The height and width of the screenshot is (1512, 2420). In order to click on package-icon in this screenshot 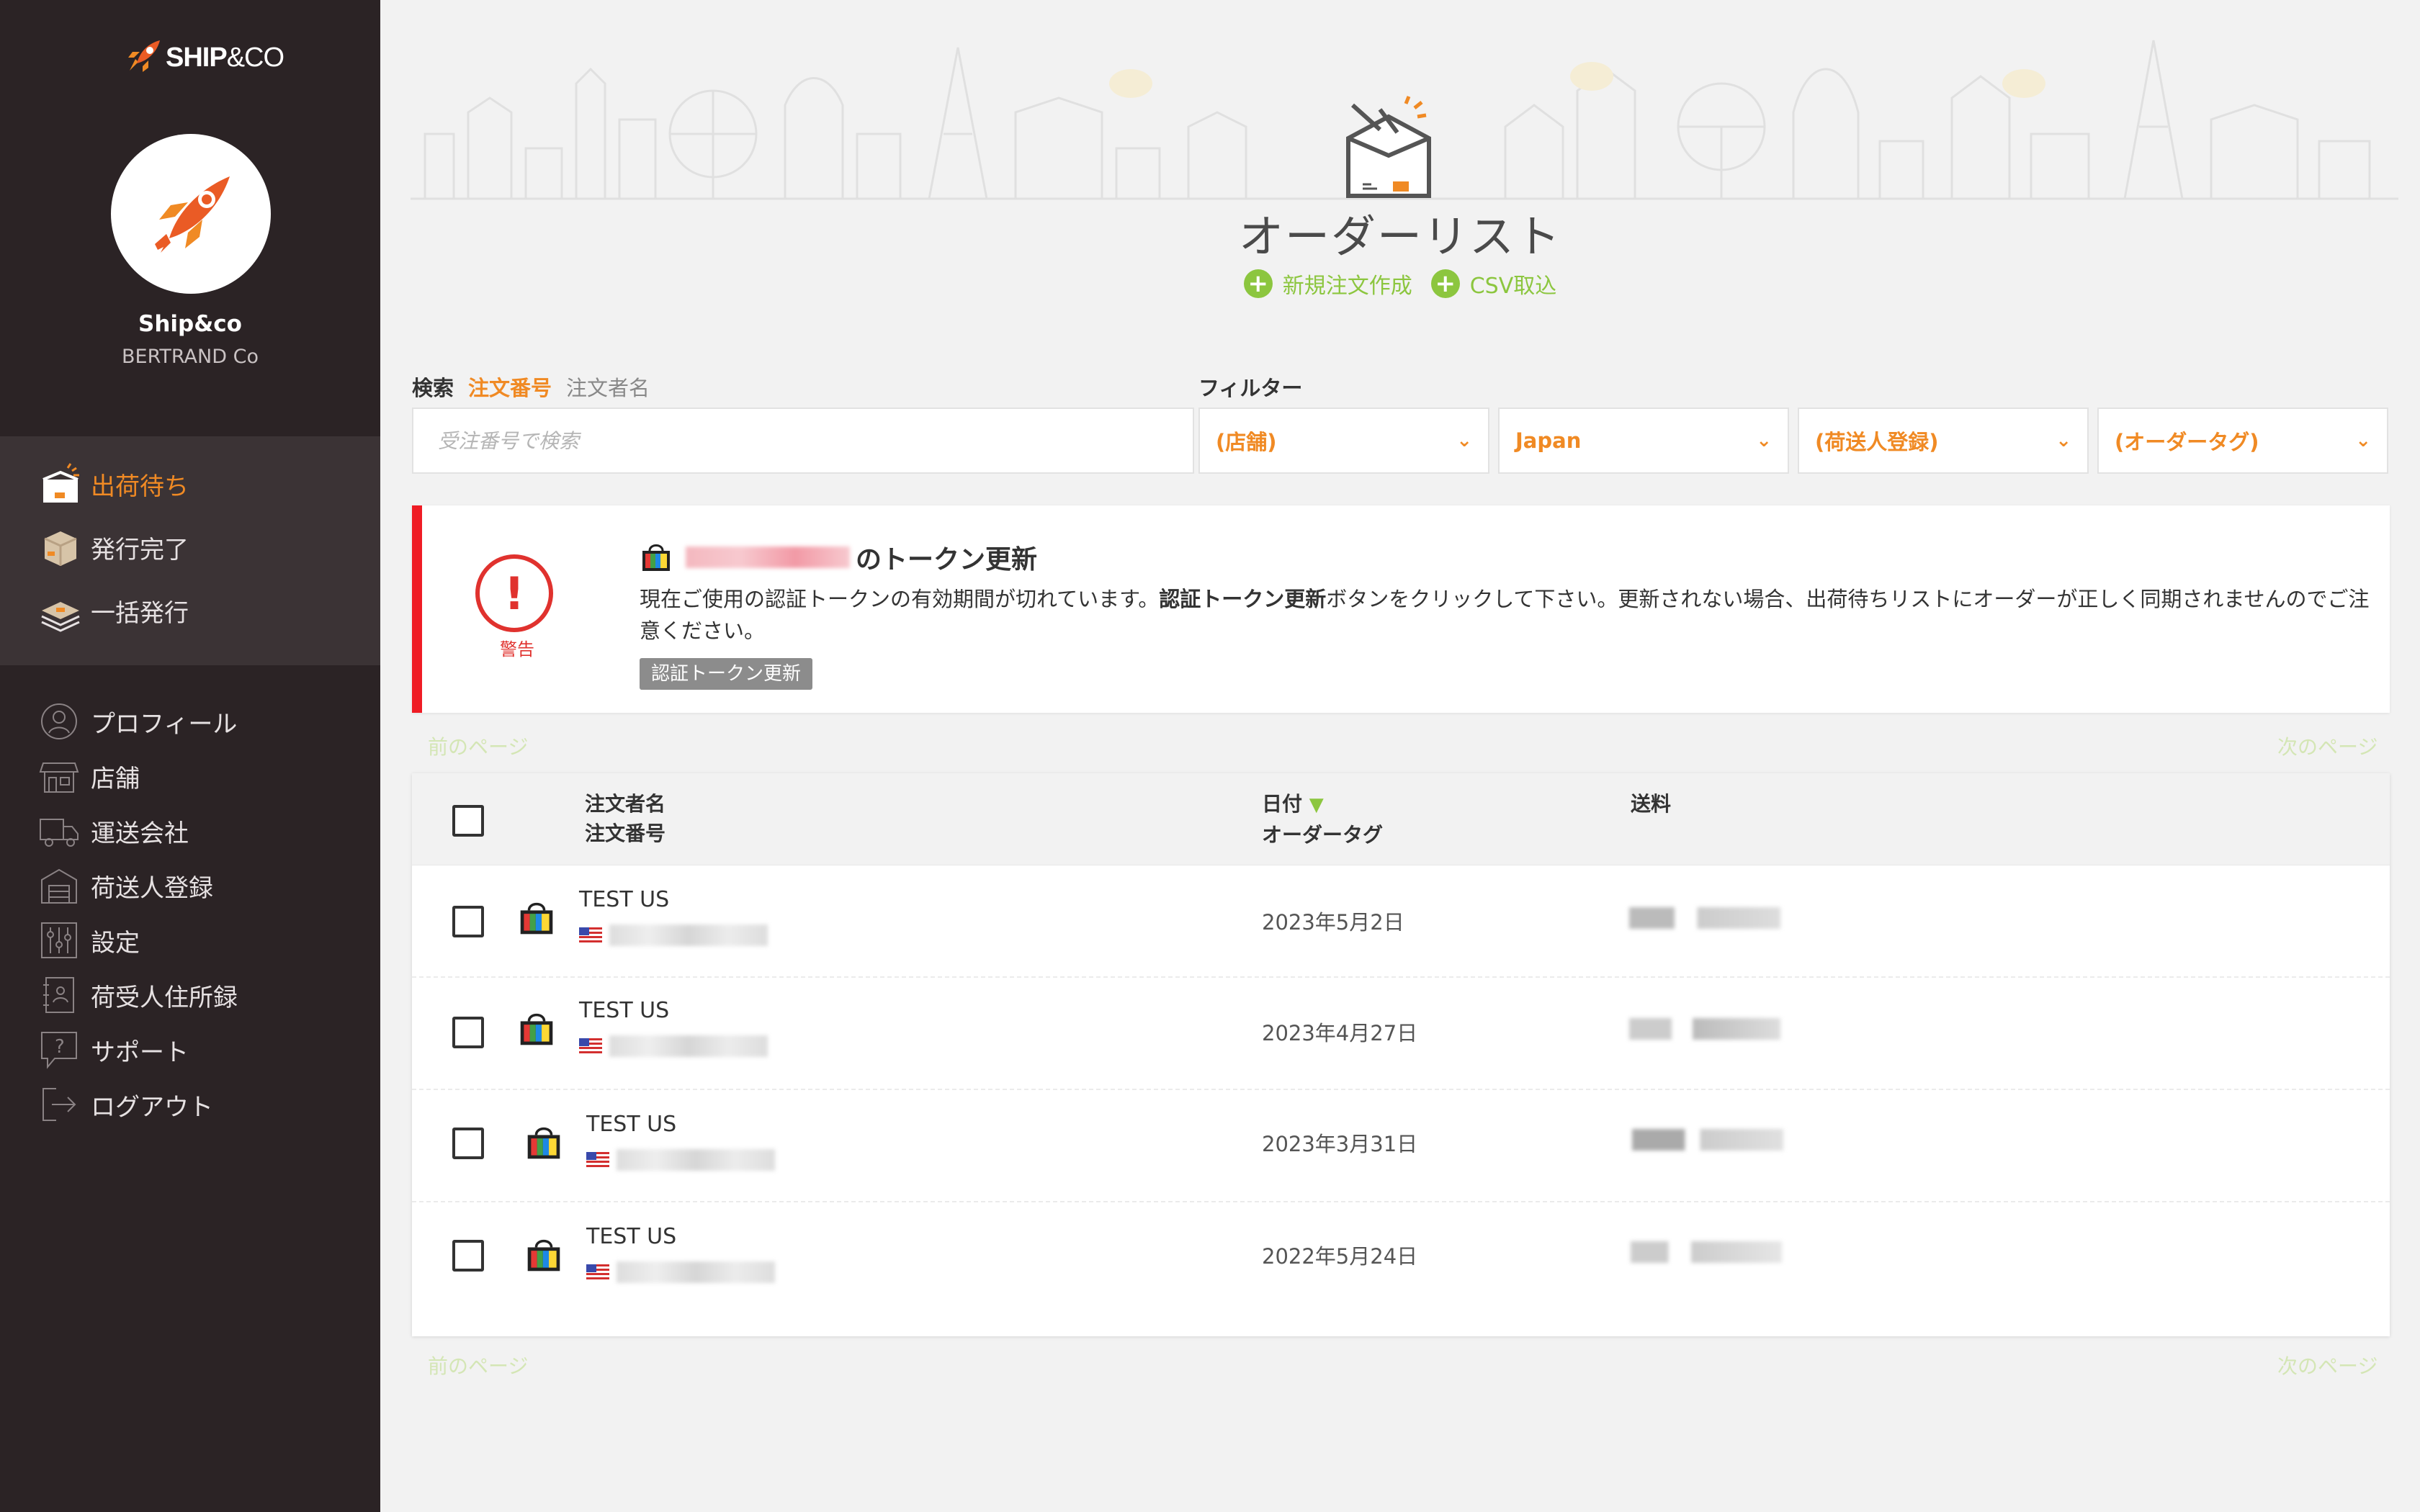, I will do `click(65, 547)`.